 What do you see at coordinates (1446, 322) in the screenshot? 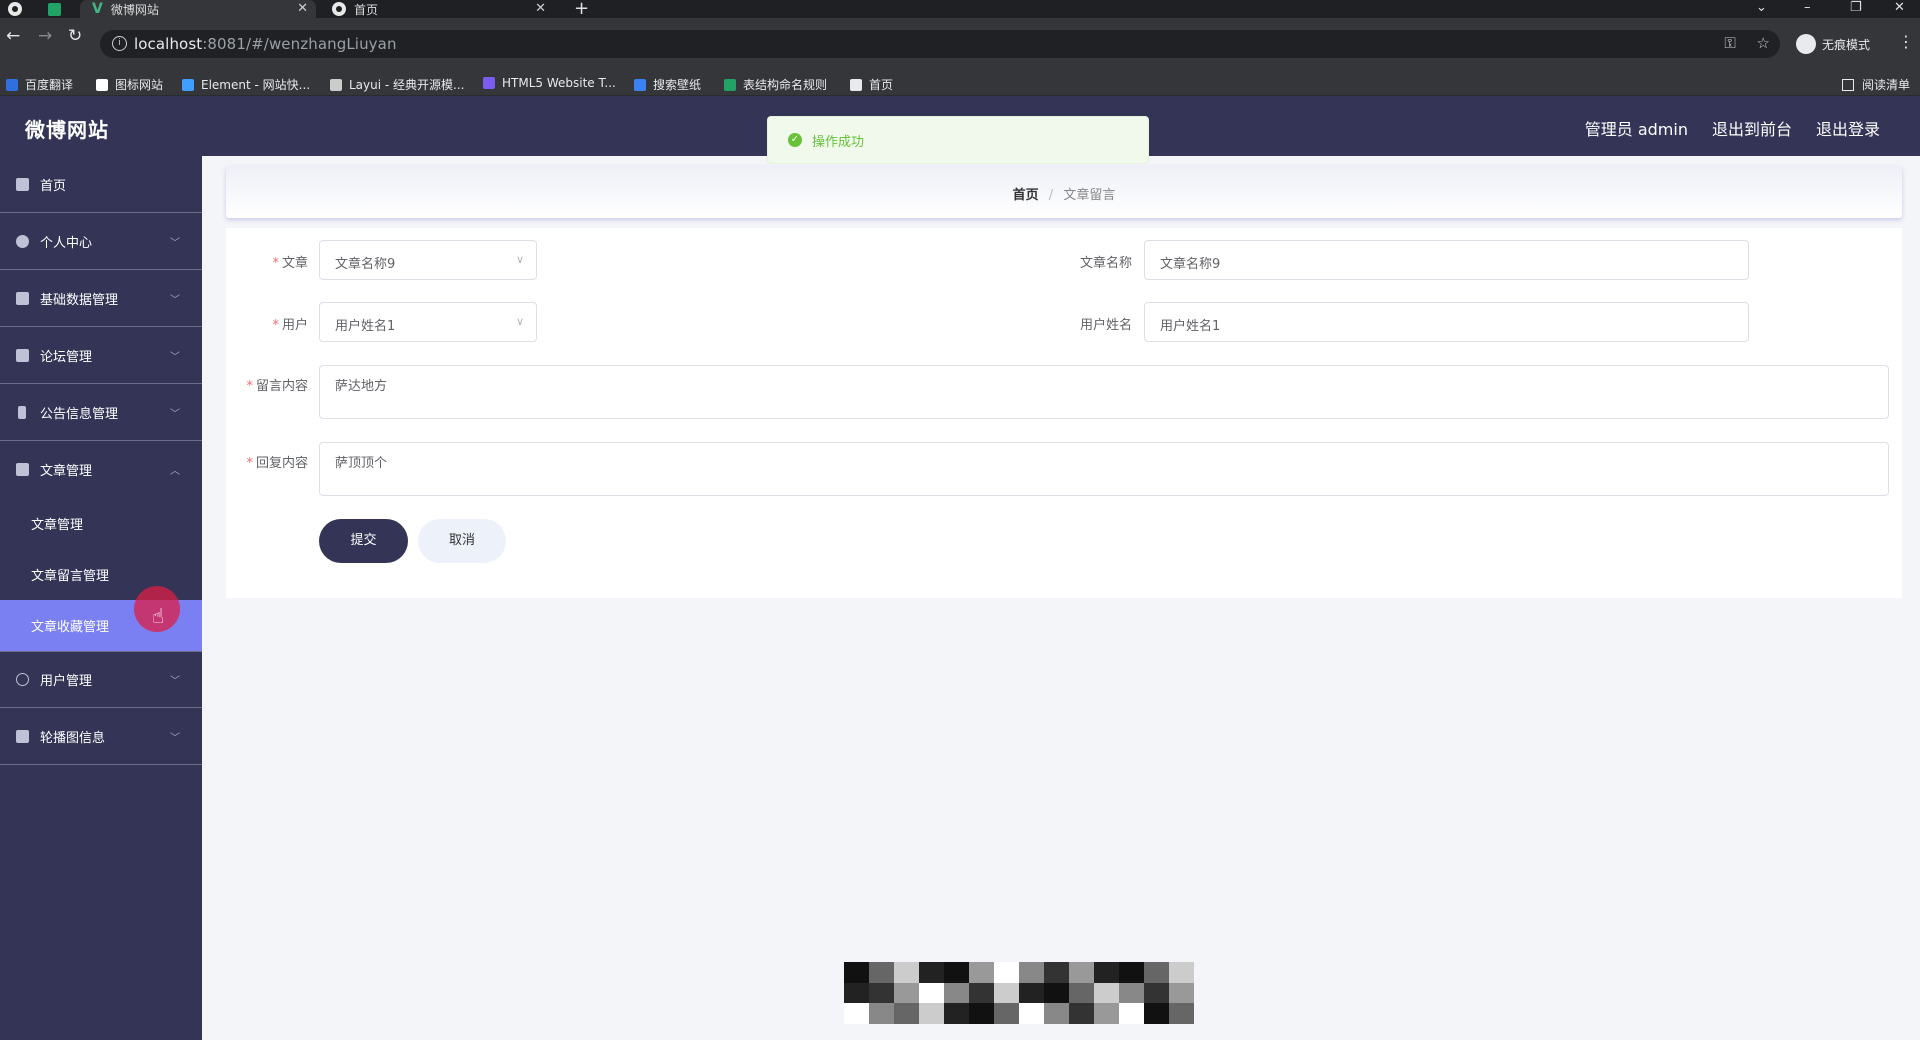
I see `user-name-field: 用户姓名1` at bounding box center [1446, 322].